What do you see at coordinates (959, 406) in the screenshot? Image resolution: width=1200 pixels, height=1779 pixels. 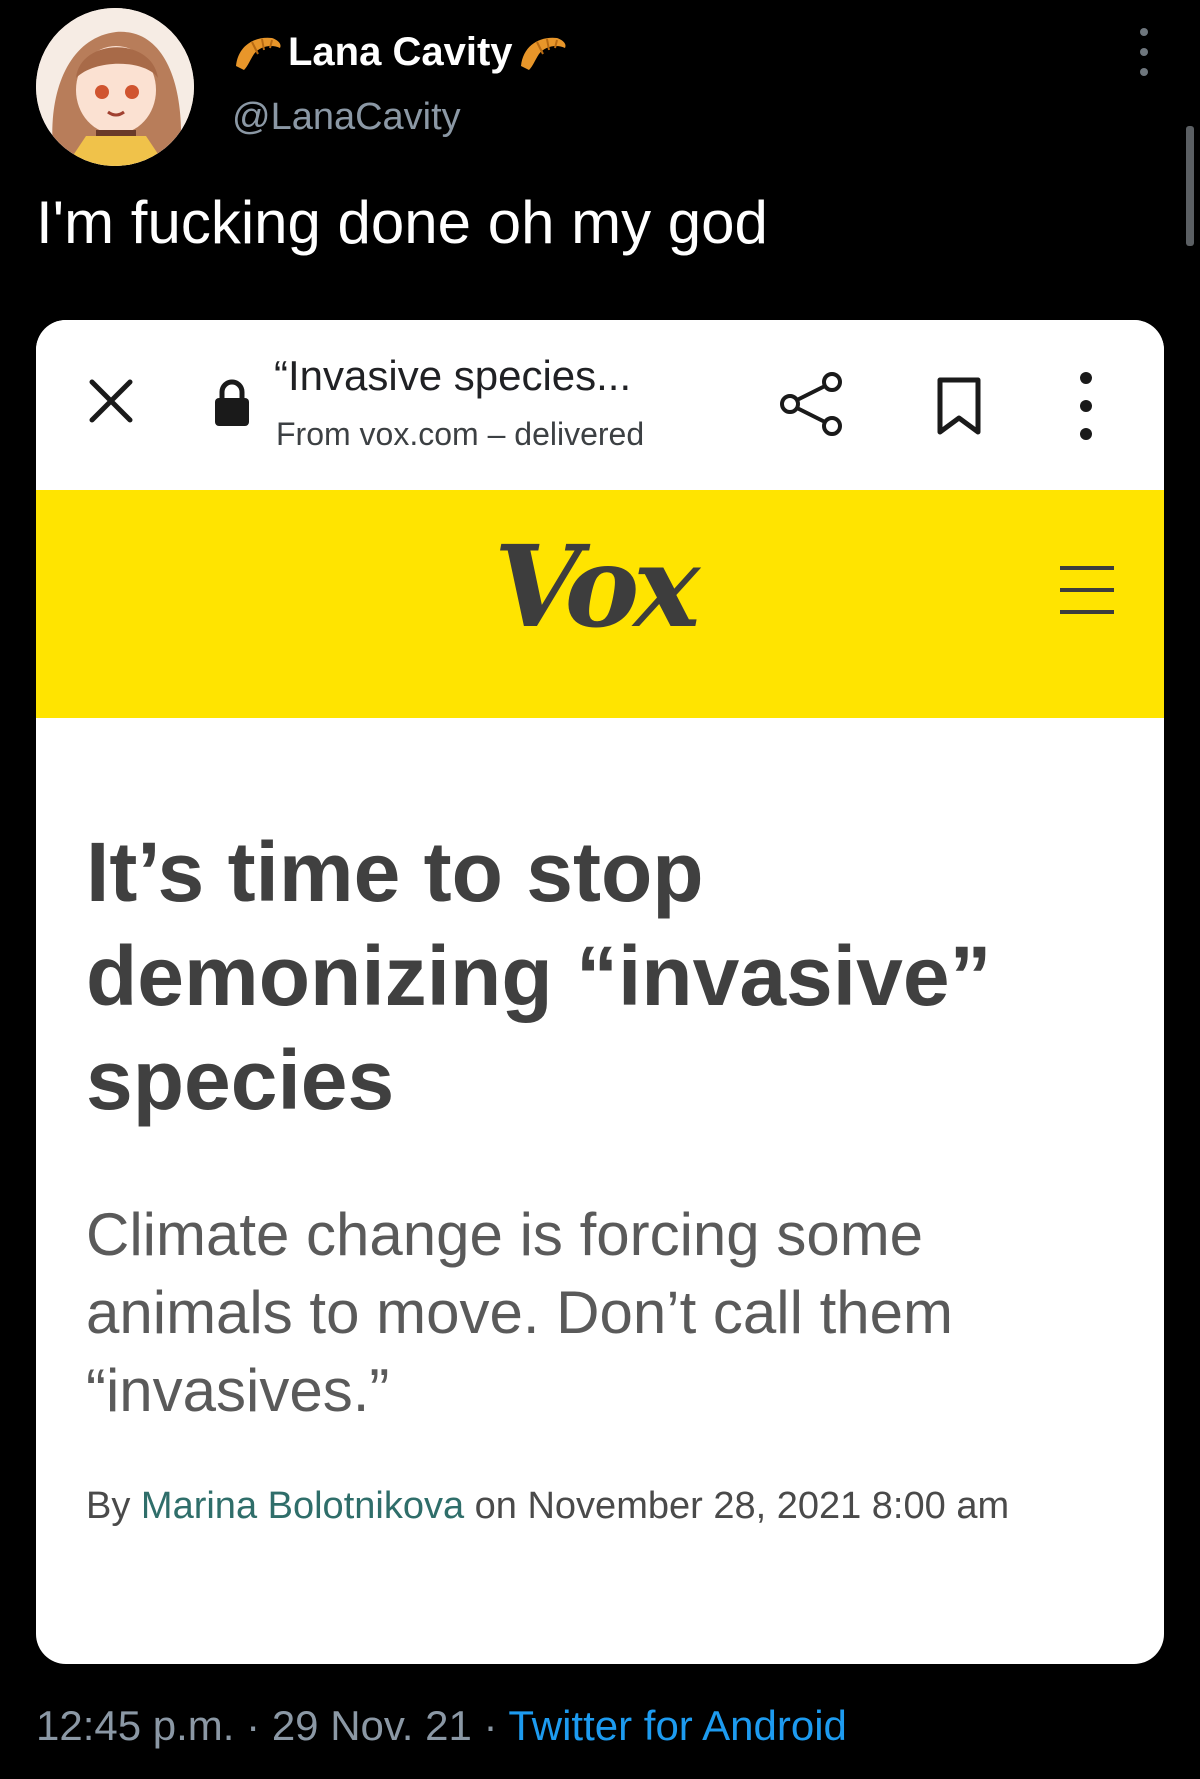 I see `bookmark-icon` at bounding box center [959, 406].